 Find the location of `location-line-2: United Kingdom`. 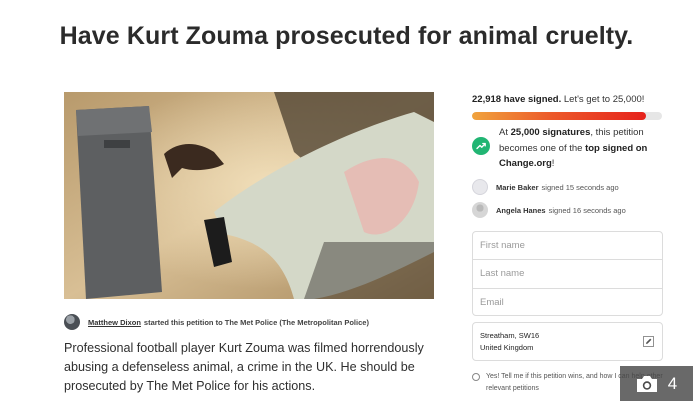

location-line-2: United Kingdom is located at coordinates (507, 347).